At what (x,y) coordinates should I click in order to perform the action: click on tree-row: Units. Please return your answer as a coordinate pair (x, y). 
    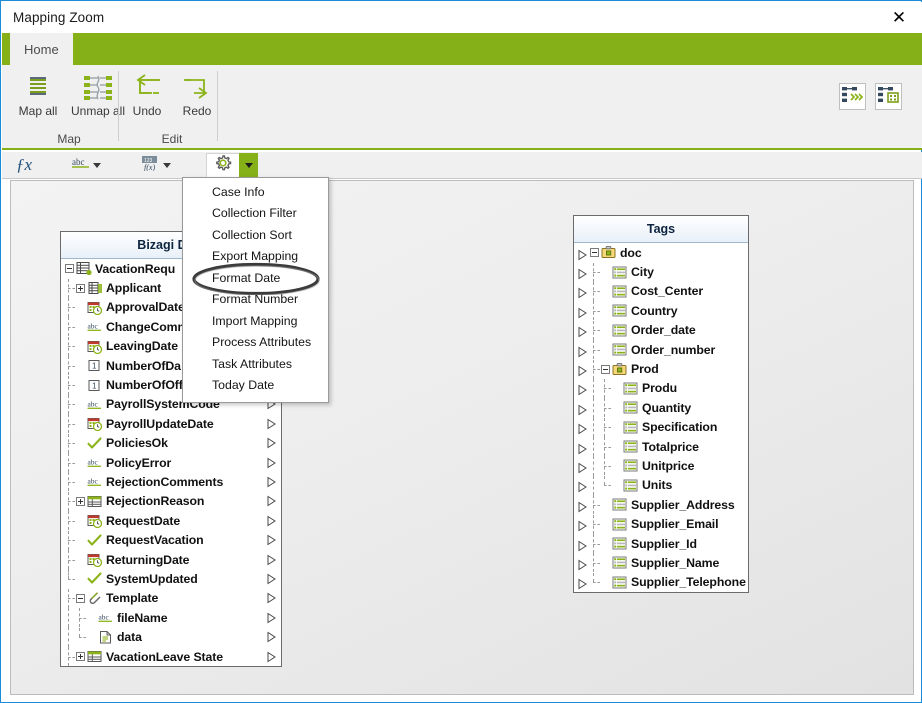
    Looking at the image, I should click on (661, 485).